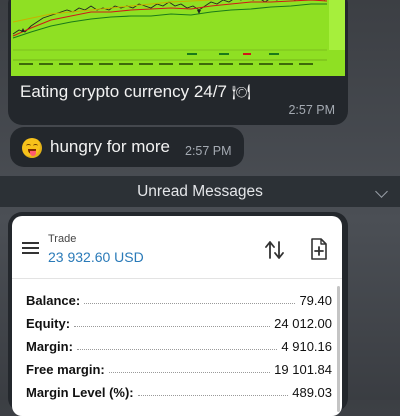 This screenshot has width=400, height=416. I want to click on scrollbar, so click(338, 349).